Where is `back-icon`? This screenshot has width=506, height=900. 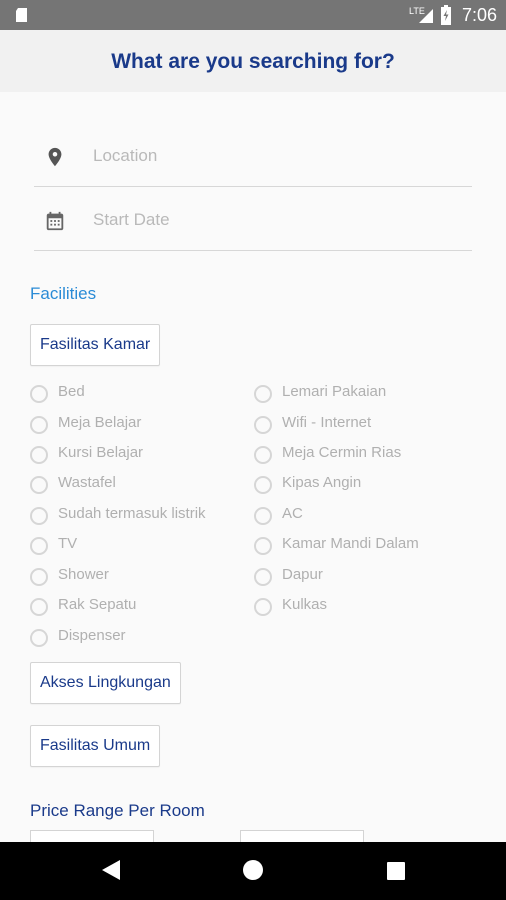
back-icon is located at coordinates (111, 870).